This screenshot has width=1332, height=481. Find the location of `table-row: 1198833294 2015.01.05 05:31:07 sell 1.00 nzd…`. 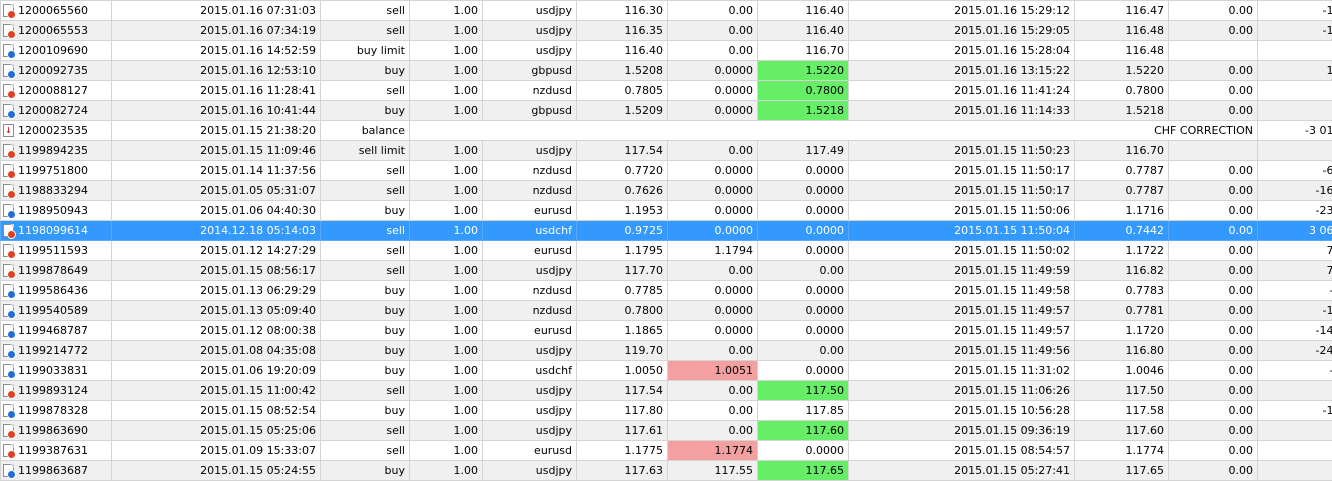

table-row: 1198833294 2015.01.05 05:31:07 sell 1.00 nzd… is located at coordinates (666, 190).